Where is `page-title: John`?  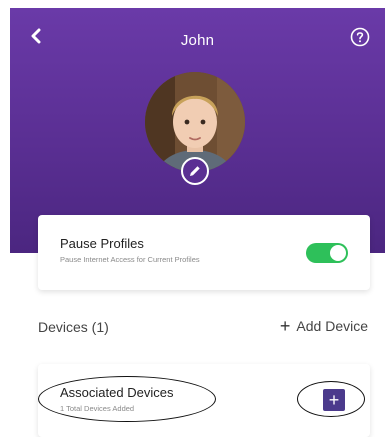
page-title: John is located at coordinates (197, 40).